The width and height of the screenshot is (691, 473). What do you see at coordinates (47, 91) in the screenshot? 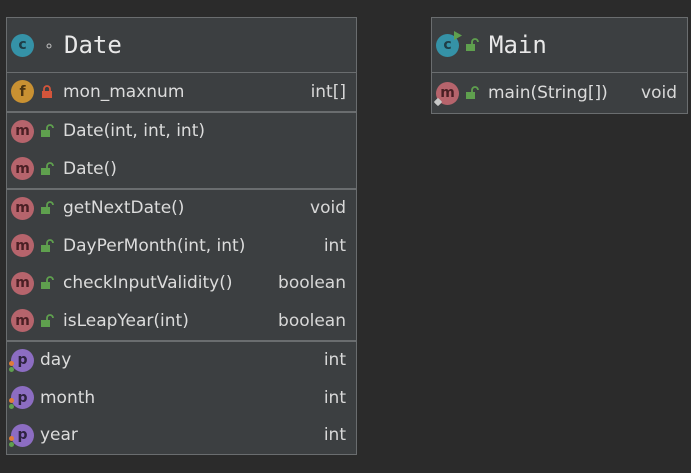
I see `private-lock-icon` at bounding box center [47, 91].